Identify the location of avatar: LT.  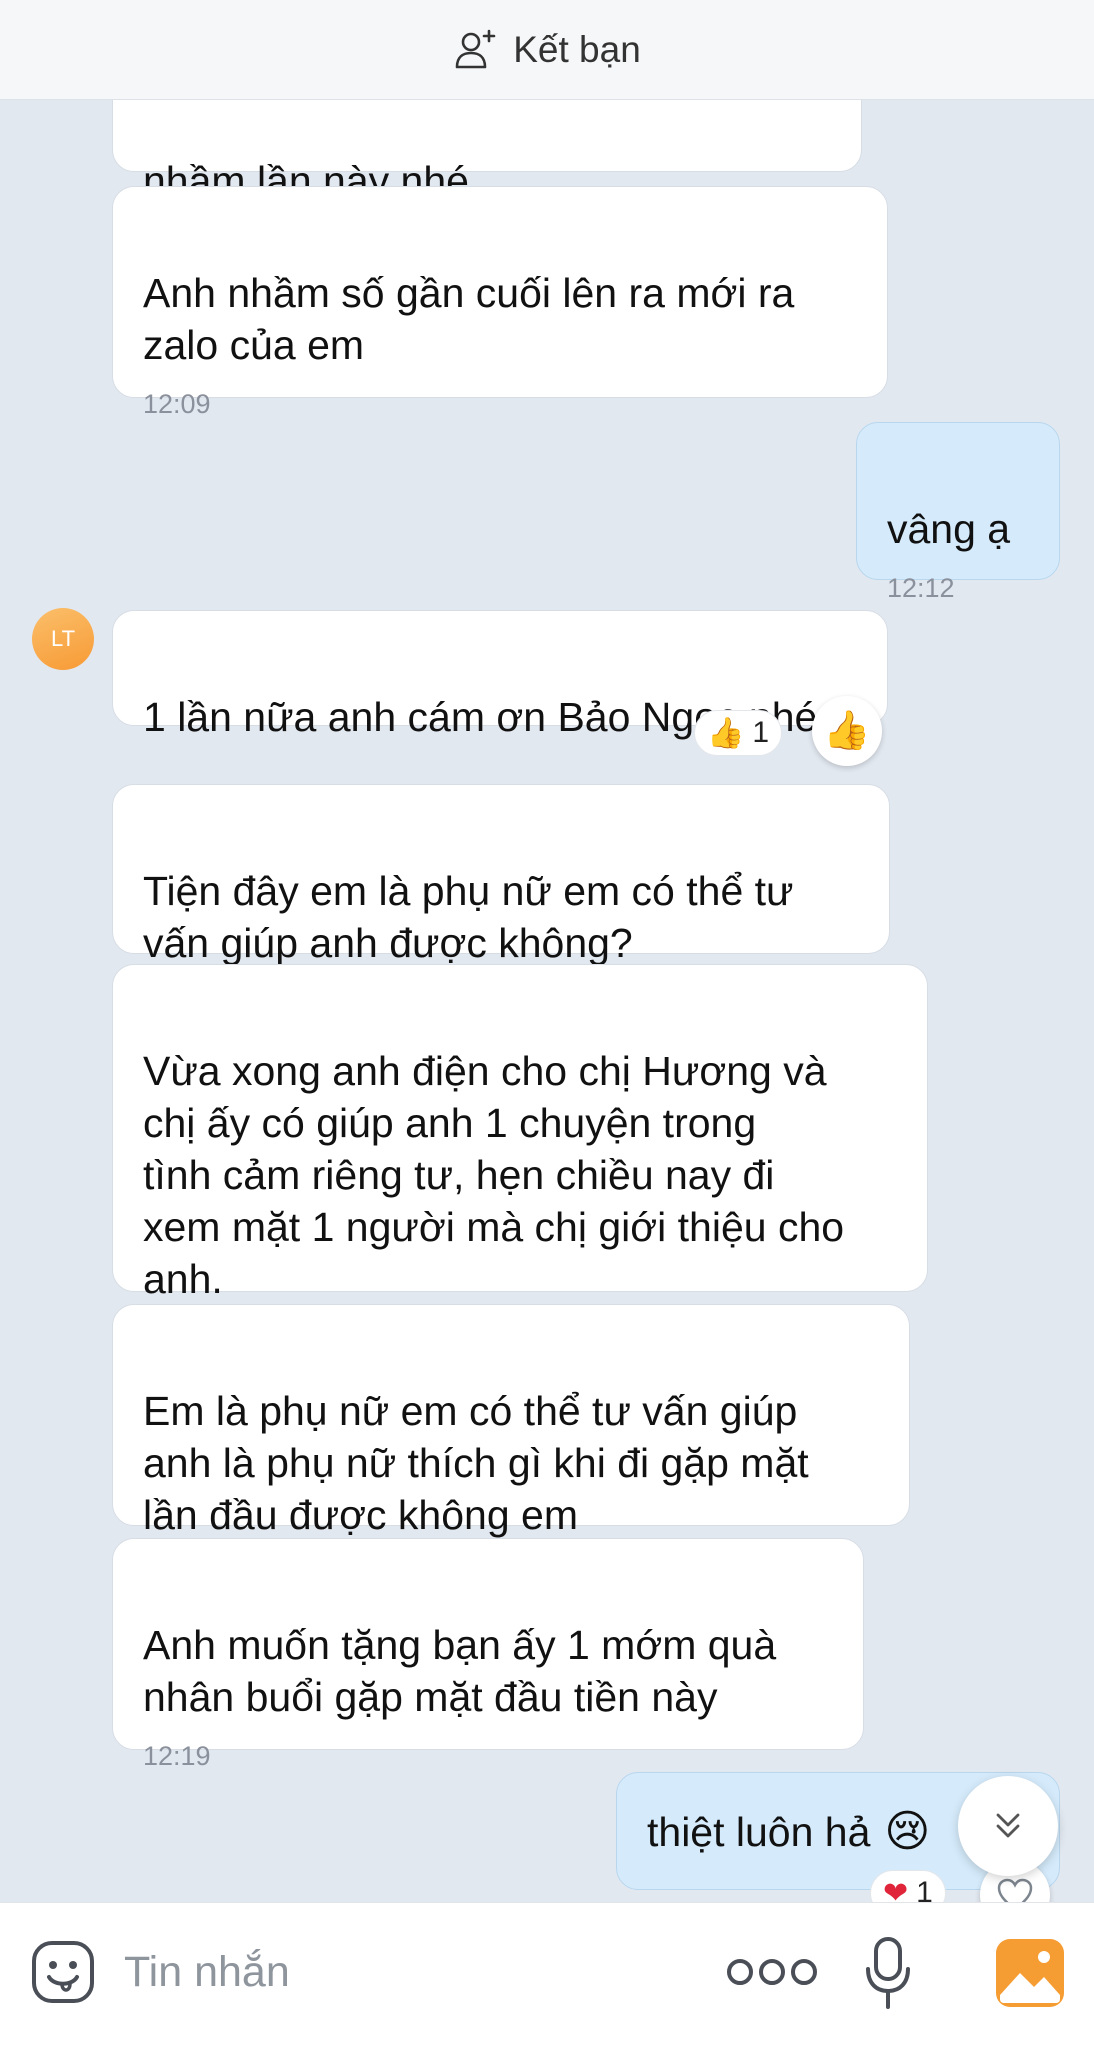
(63, 639).